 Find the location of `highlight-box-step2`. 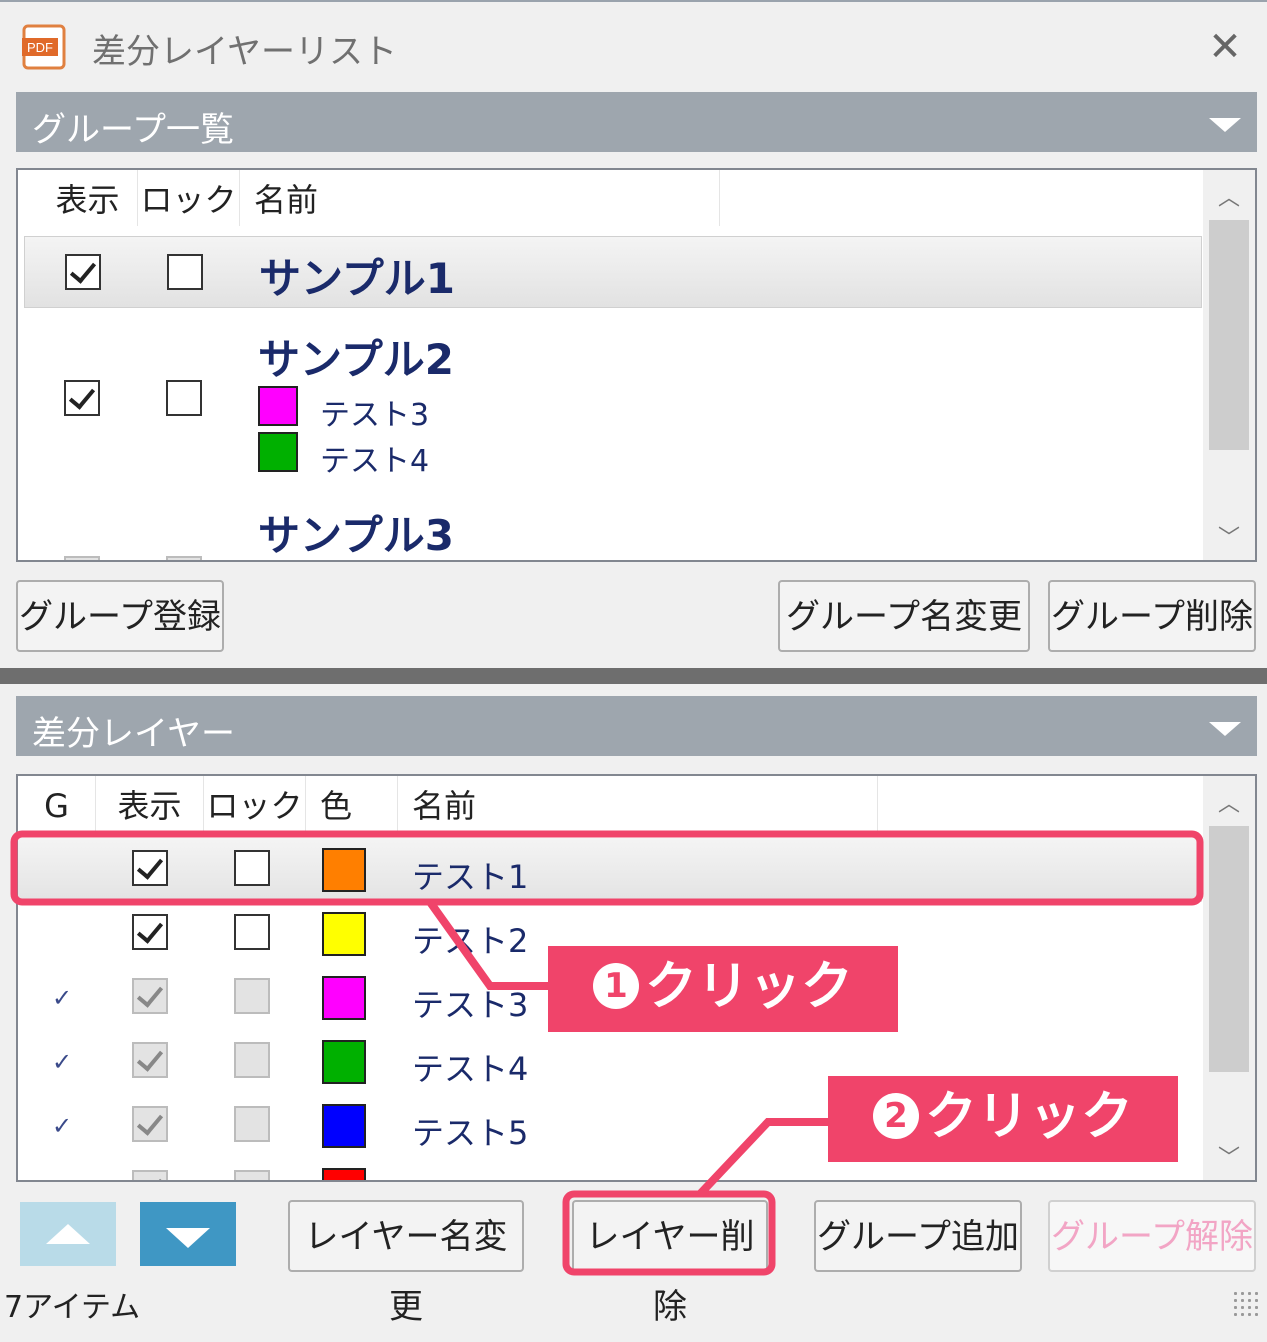

highlight-box-step2 is located at coordinates (669, 1233).